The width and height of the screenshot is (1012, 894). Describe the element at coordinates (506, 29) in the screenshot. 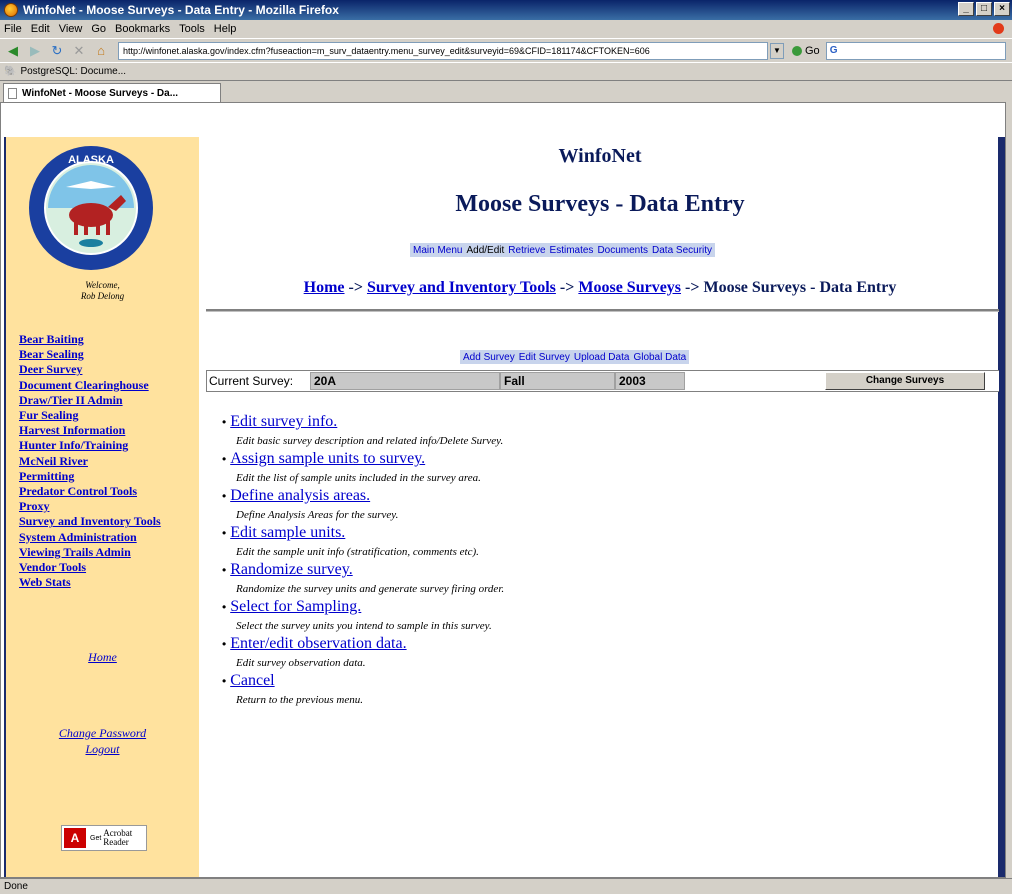

I see `menu-bar: File Edit View Go Bookmarks Tools Help` at that location.